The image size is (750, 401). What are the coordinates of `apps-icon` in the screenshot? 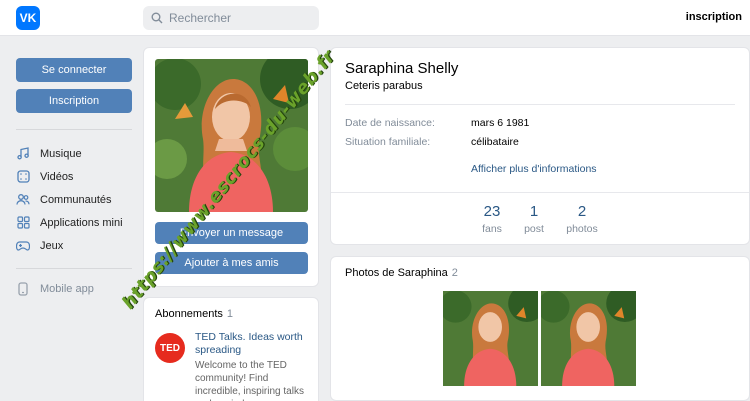 It's located at (23, 223).